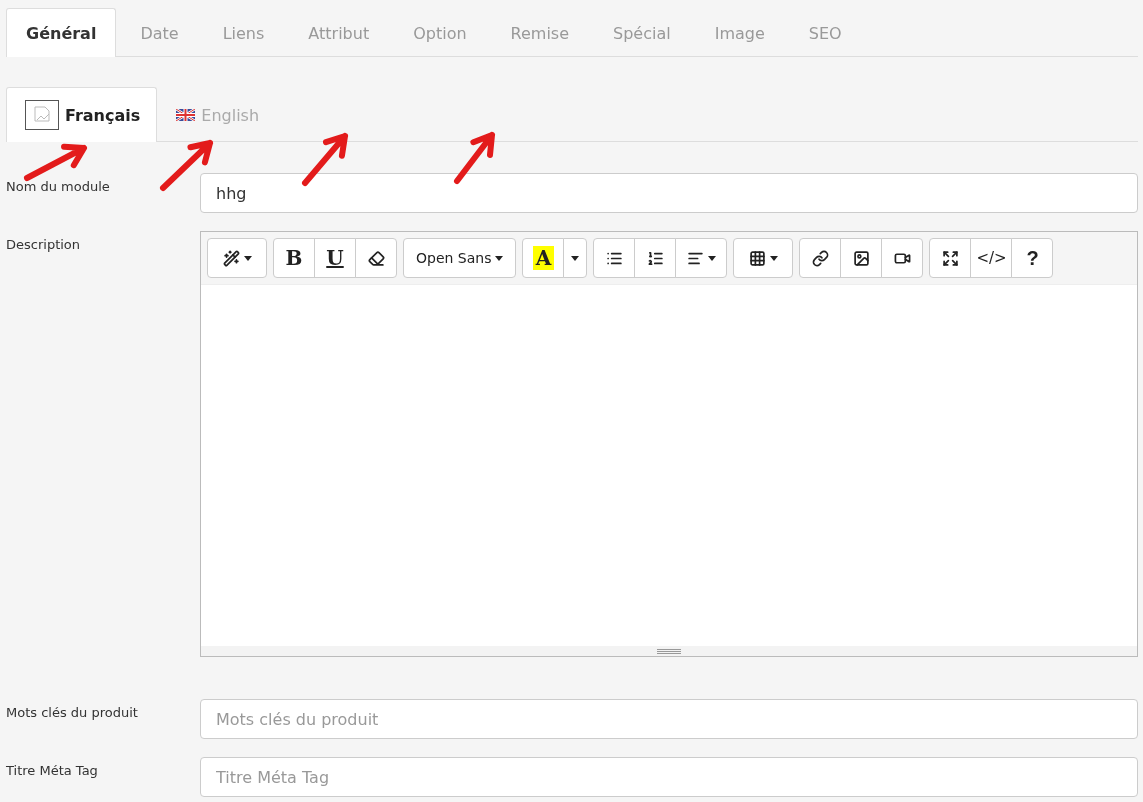 Image resolution: width=1143 pixels, height=802 pixels. I want to click on broken-image-icon, so click(42, 115).